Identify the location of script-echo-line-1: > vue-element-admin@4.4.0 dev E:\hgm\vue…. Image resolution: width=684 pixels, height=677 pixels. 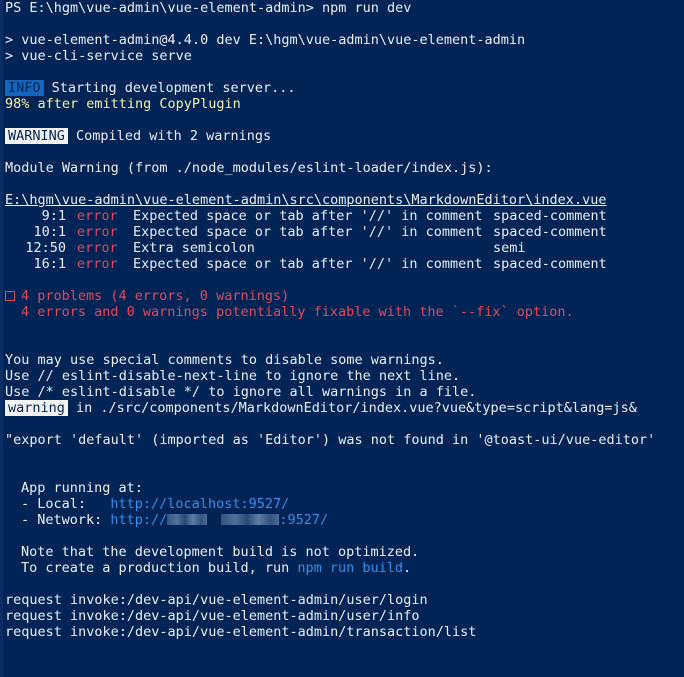
(265, 40).